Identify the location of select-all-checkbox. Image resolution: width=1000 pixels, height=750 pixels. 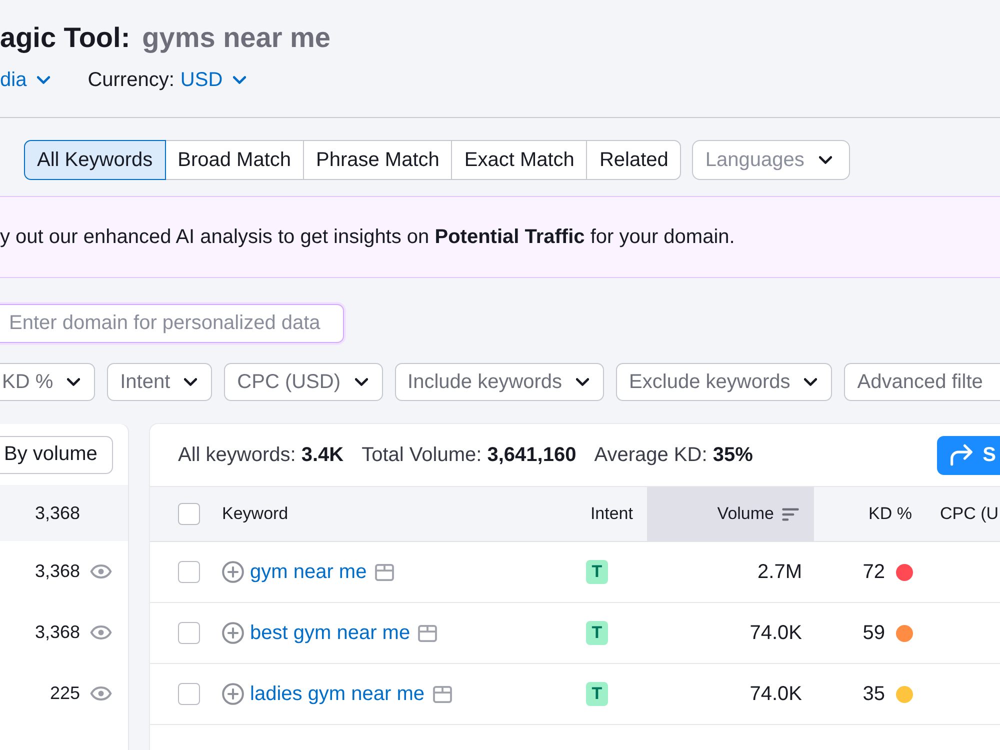
(189, 514).